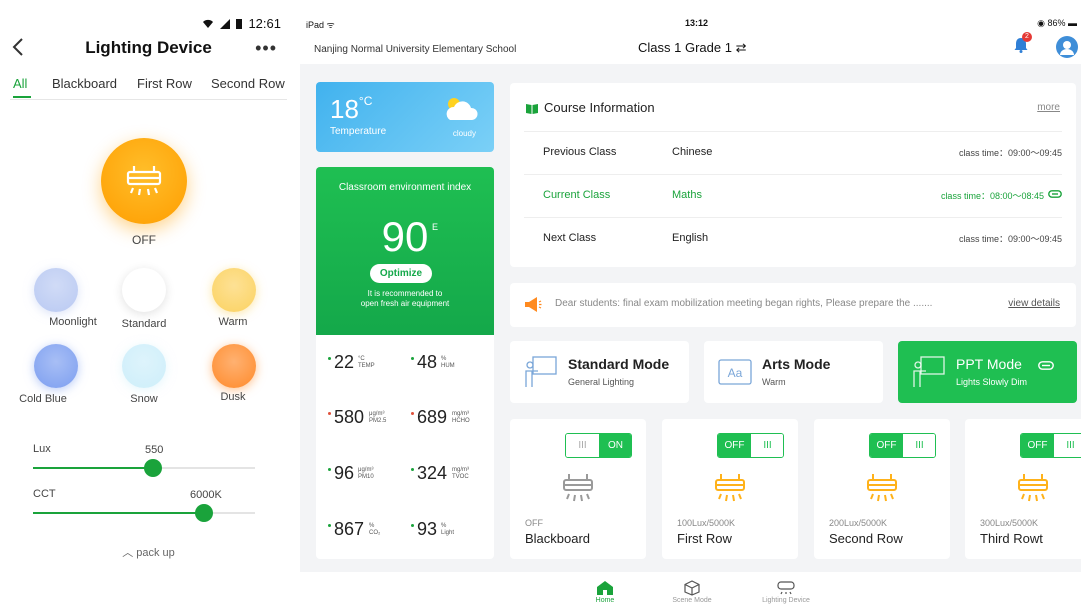  Describe the element at coordinates (1010, 239) in the screenshot. I see `course-row-time: class time：09:00～09:45` at that location.